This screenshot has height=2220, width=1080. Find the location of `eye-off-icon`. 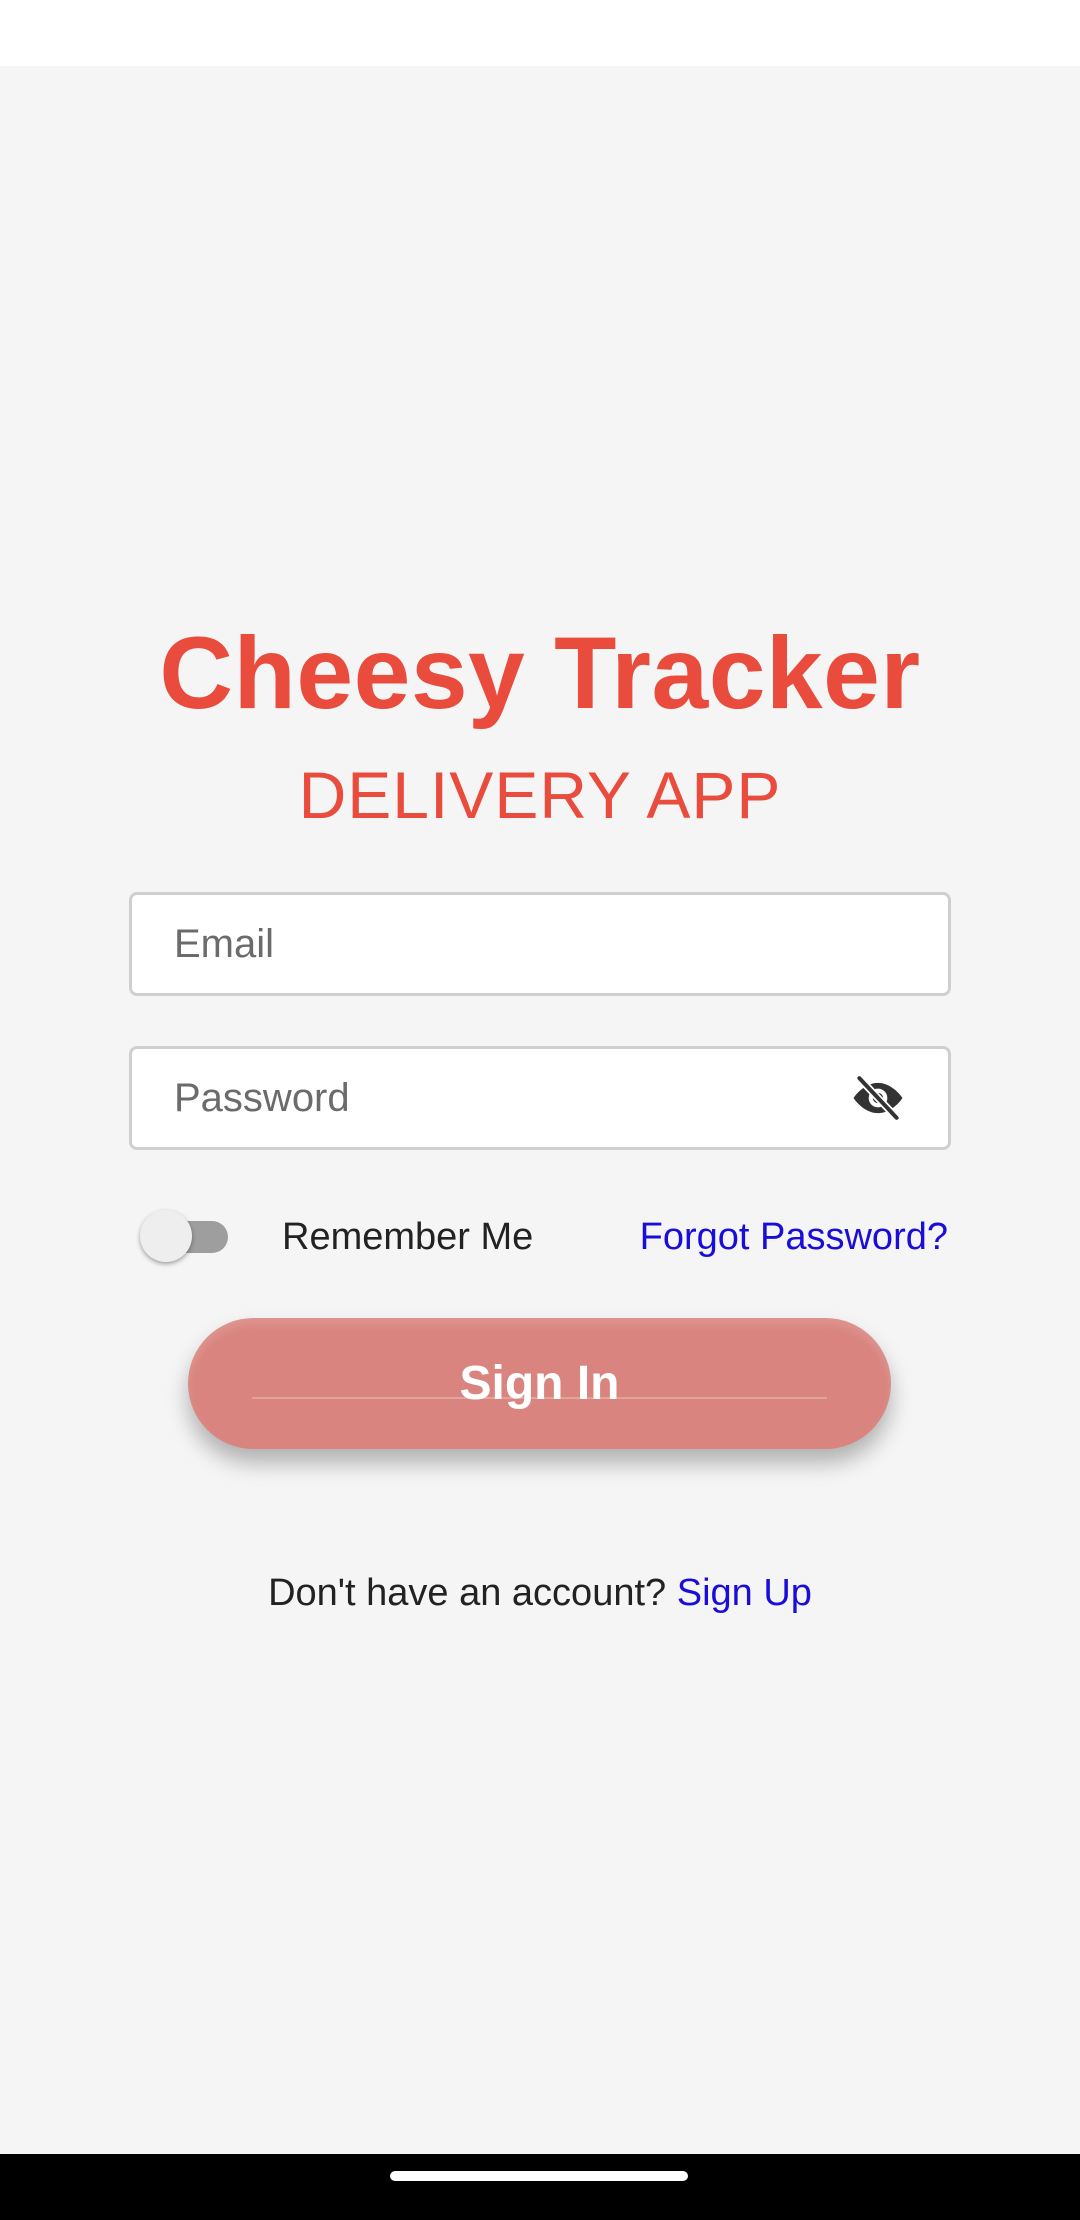

eye-off-icon is located at coordinates (878, 1098).